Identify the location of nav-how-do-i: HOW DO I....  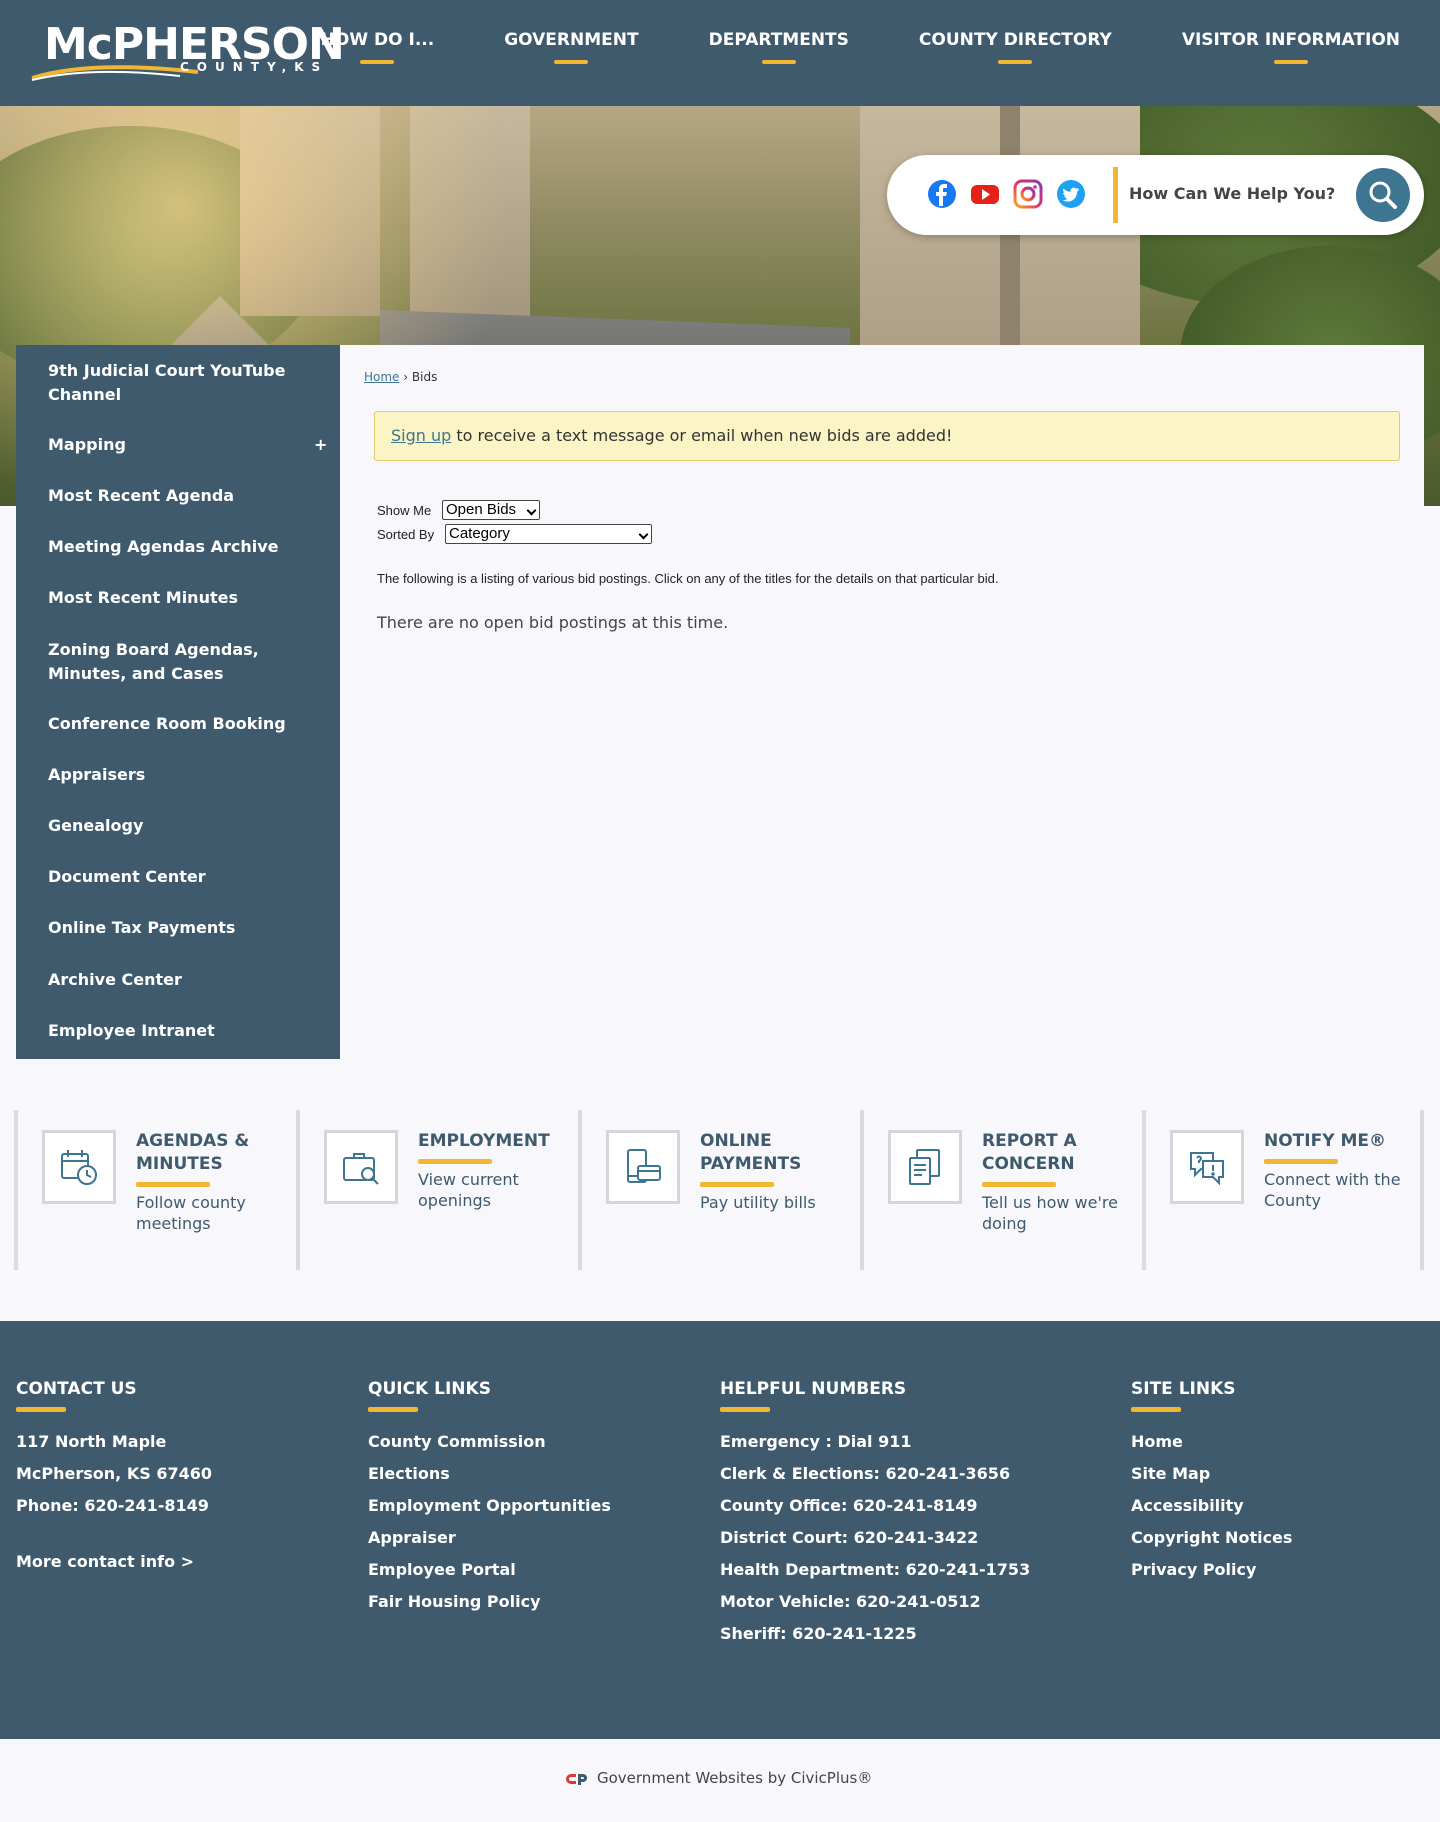
(378, 32).